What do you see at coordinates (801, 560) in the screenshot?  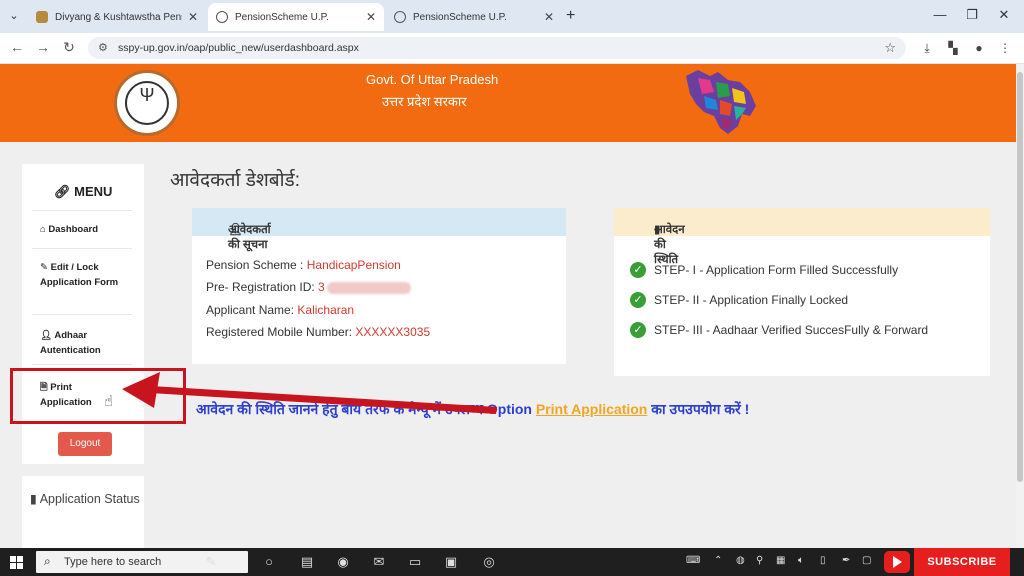 I see `volume-icon: 🔈︎` at bounding box center [801, 560].